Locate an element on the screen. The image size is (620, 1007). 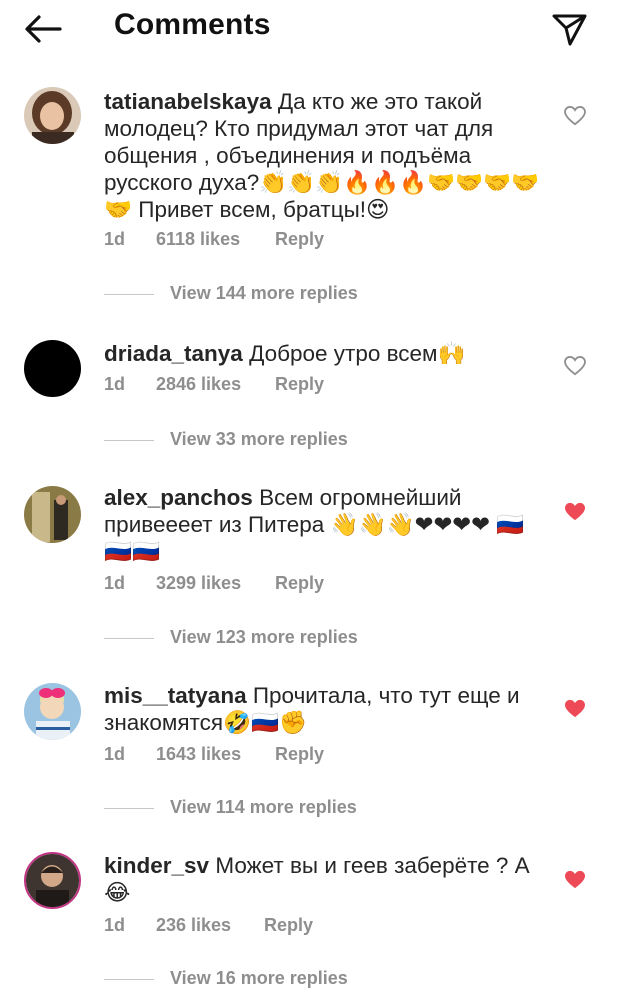
paper-plane-icon is located at coordinates (569, 30).